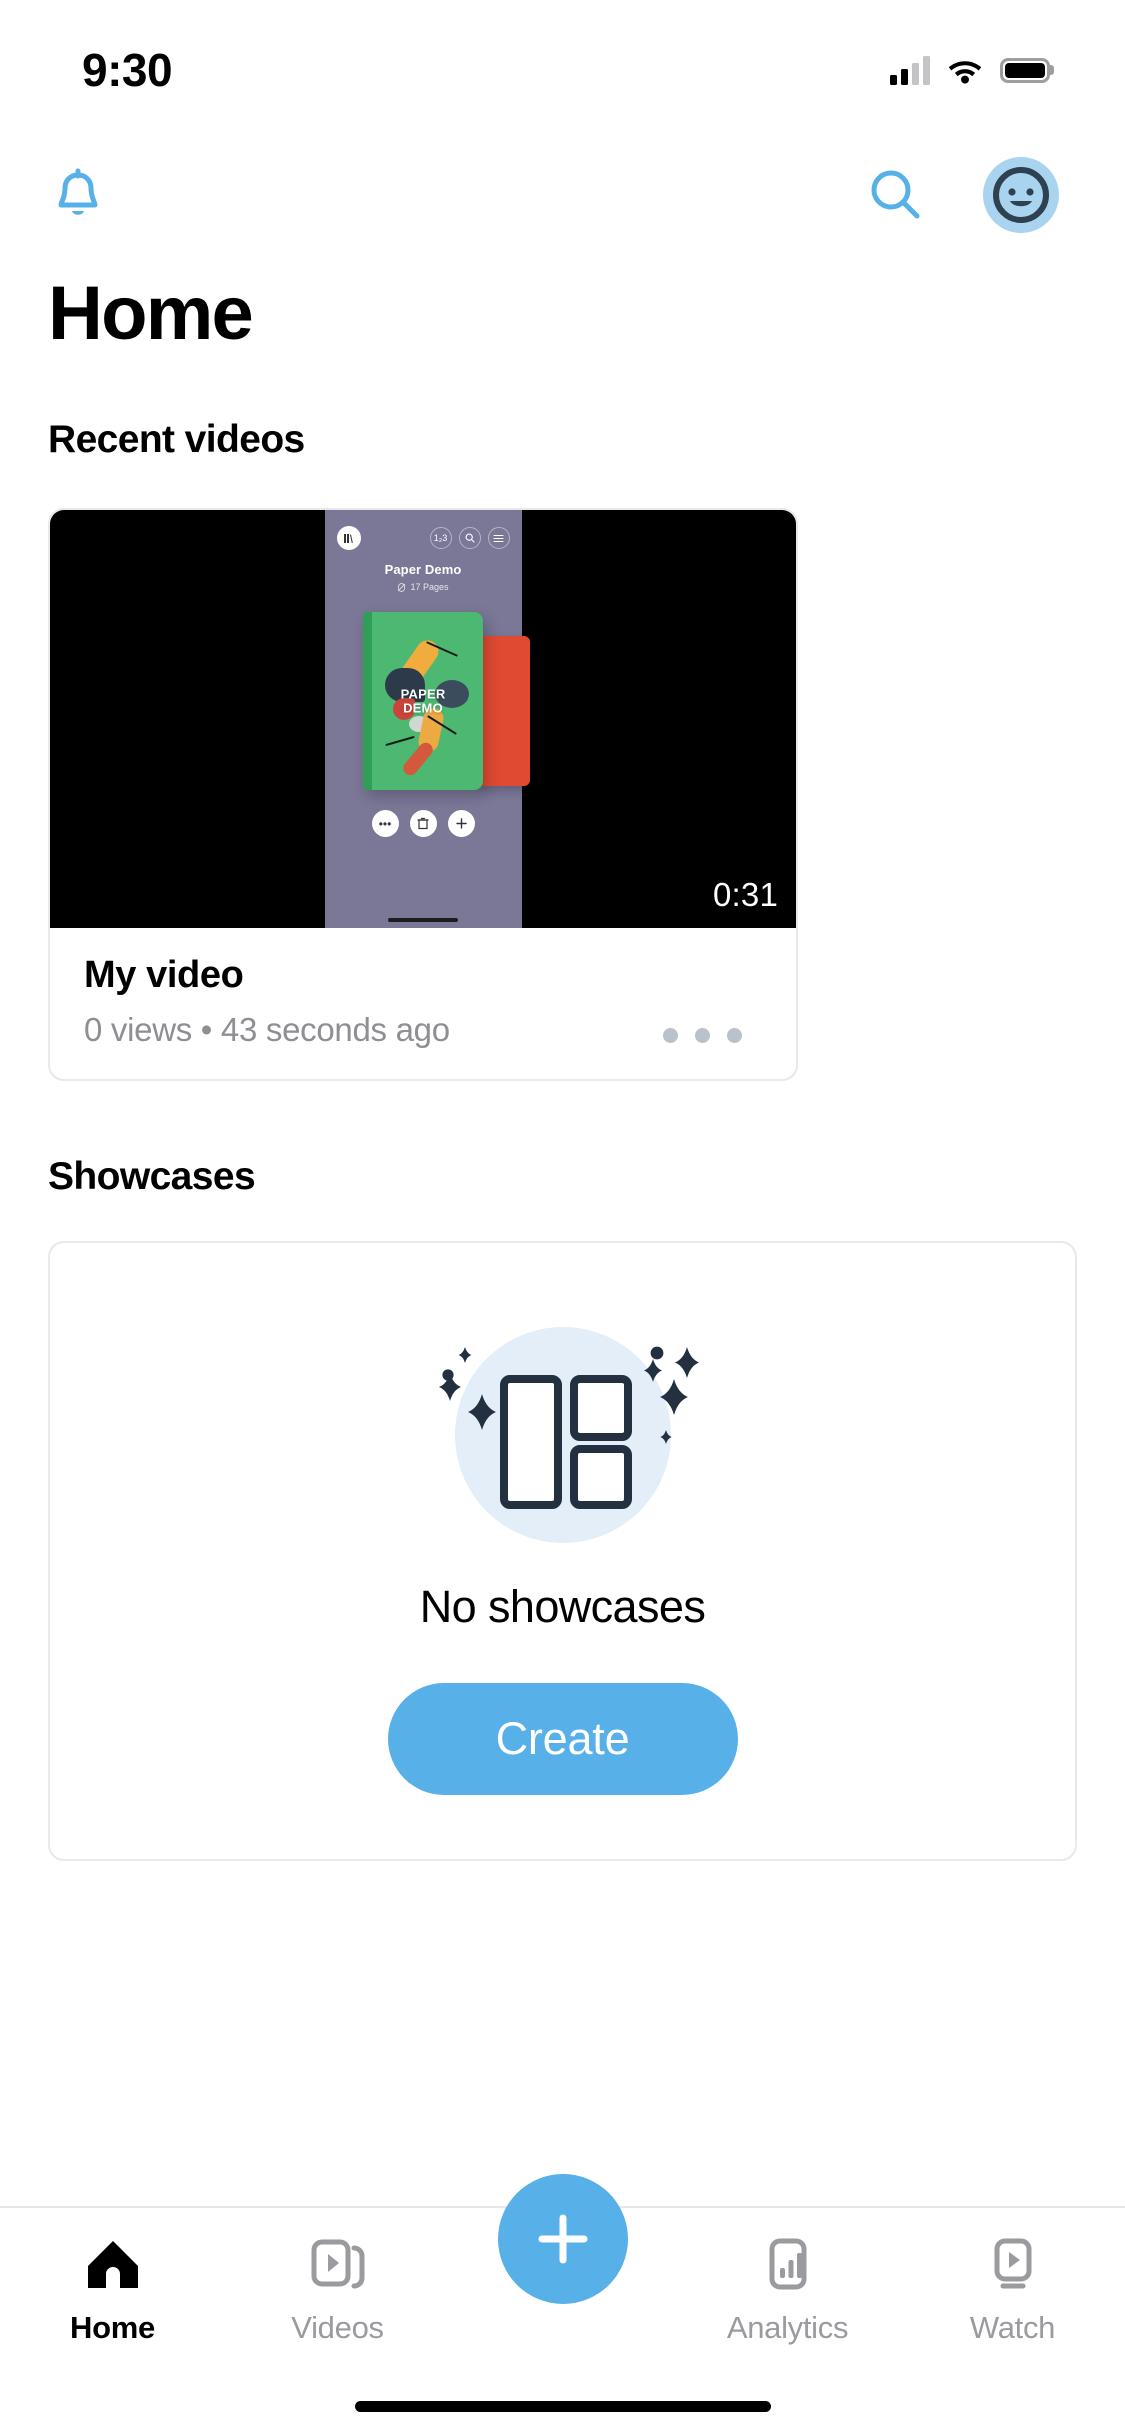 The width and height of the screenshot is (1125, 2436). What do you see at coordinates (78, 195) in the screenshot?
I see `notifications-bell-icon` at bounding box center [78, 195].